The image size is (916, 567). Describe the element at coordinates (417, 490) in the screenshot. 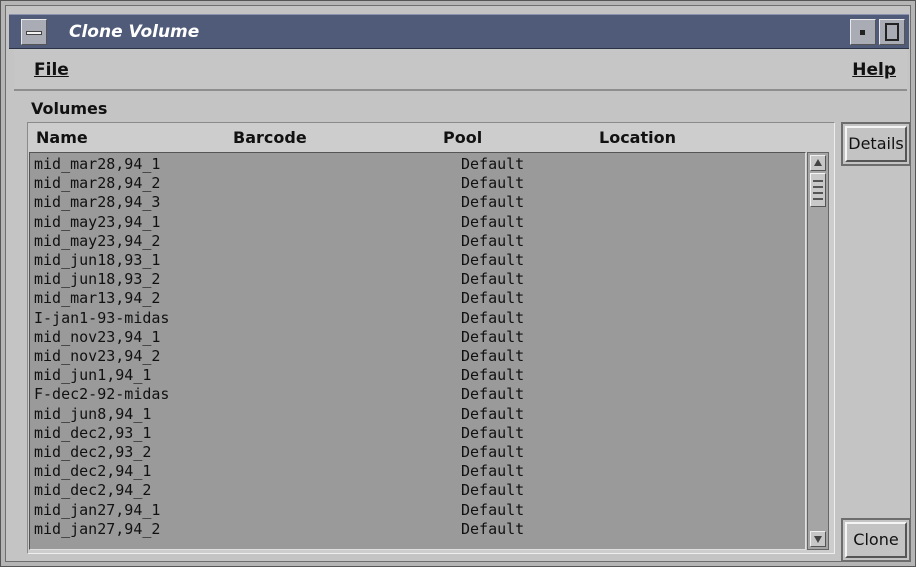

I see `list-item: mid_dec2,94_2 Default` at that location.